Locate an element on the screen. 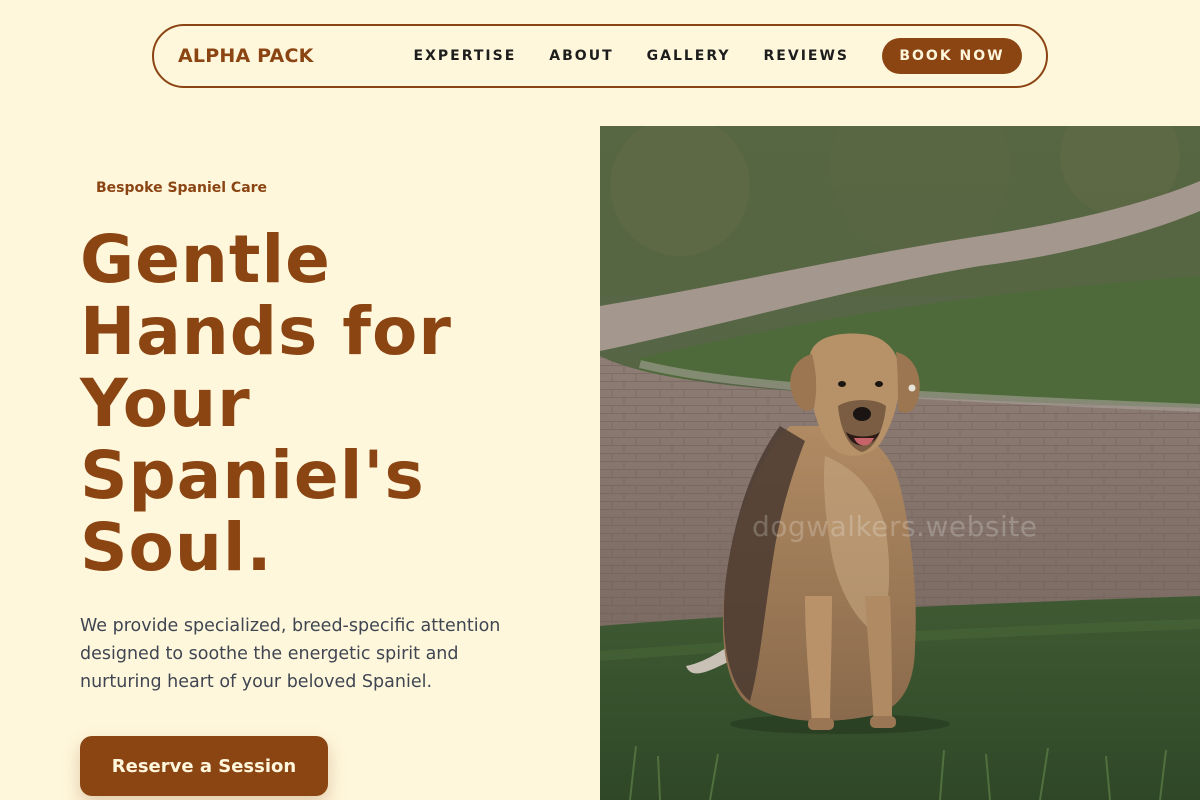  brand-logo: ALPHA PACK is located at coordinates (246, 56).